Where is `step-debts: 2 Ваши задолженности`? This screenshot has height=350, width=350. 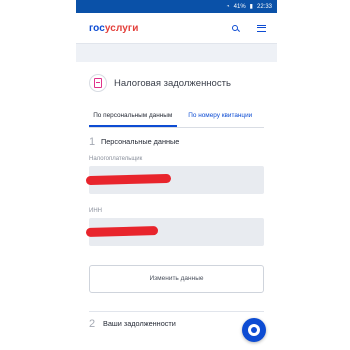 step-debts: 2 Ваши задолженности is located at coordinates (176, 320).